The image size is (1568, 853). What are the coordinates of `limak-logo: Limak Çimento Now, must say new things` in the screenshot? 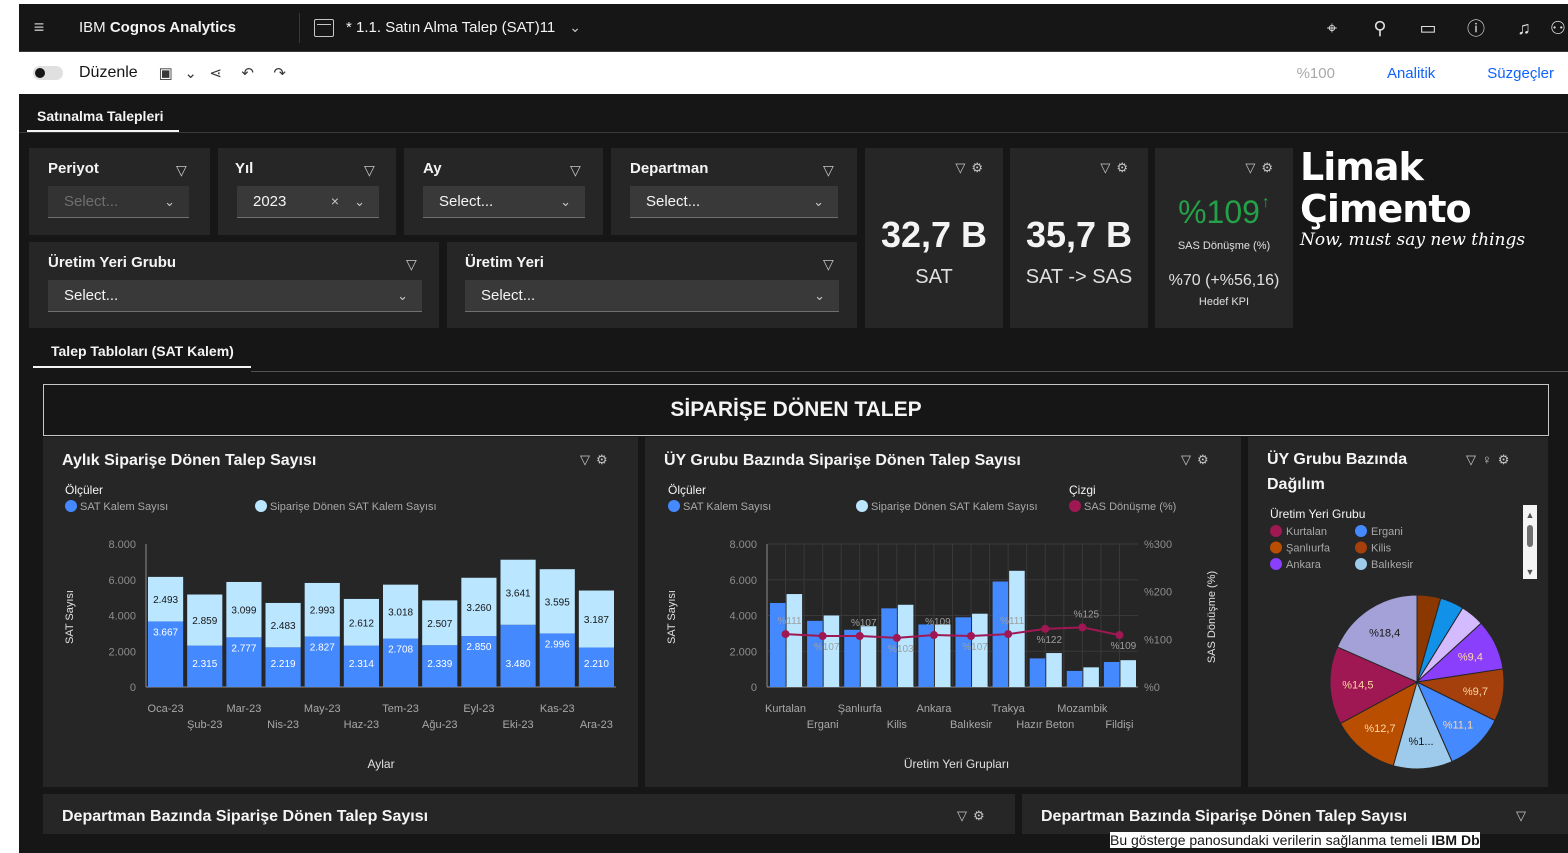 It's located at (1434, 198).